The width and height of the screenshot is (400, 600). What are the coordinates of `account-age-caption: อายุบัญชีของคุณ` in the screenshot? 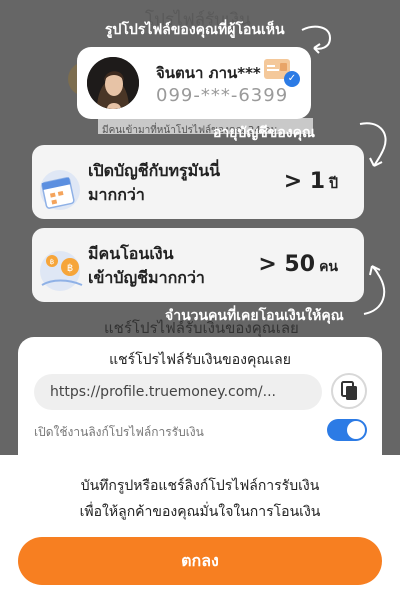 It's located at (264, 133).